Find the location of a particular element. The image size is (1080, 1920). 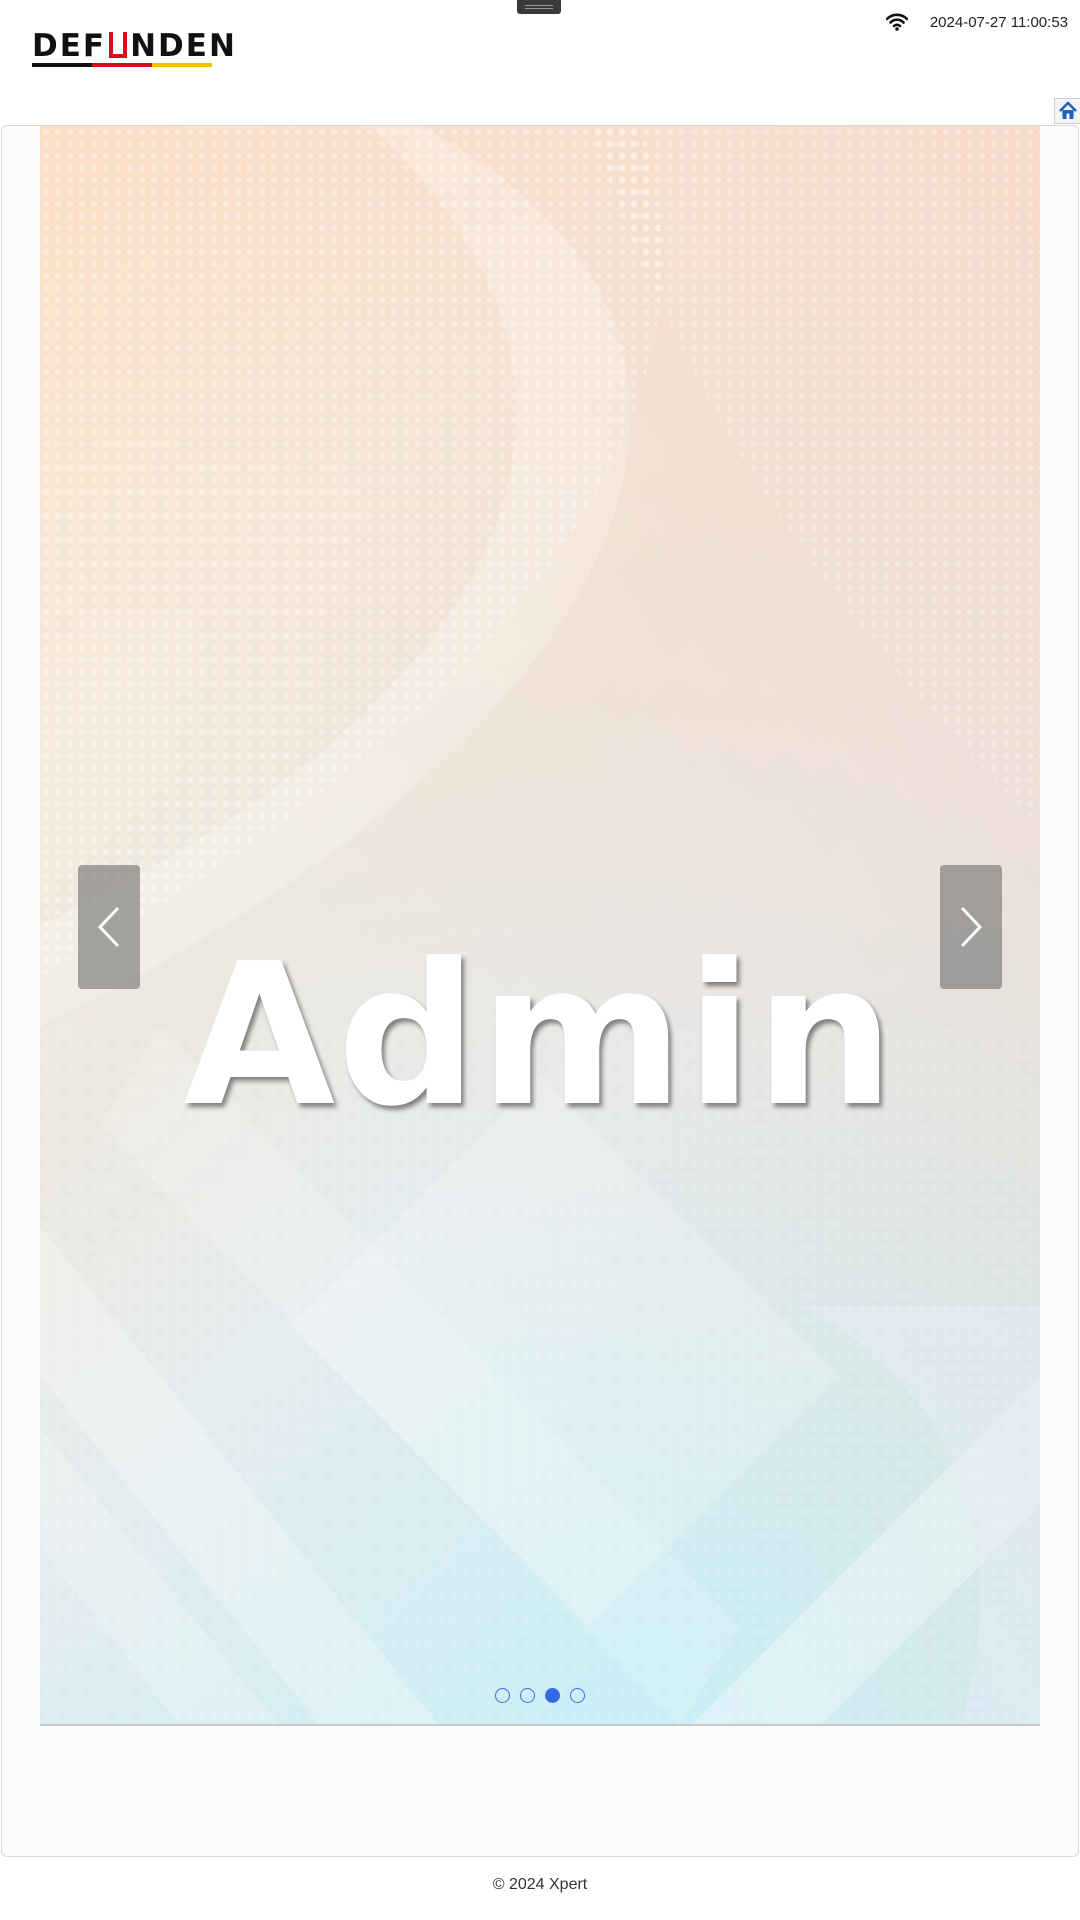

logo-stripe-yellow is located at coordinates (182, 65).